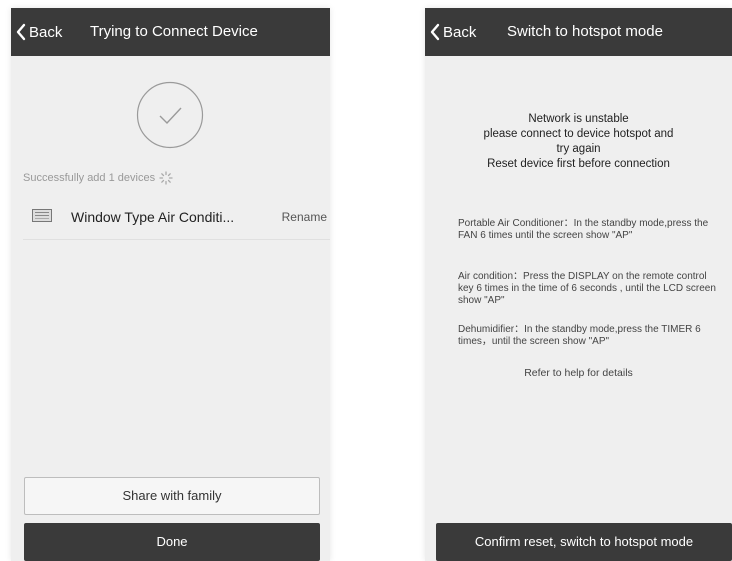 The height and width of the screenshot is (561, 732). What do you see at coordinates (578, 373) in the screenshot?
I see `help-link: Refer to help for details` at bounding box center [578, 373].